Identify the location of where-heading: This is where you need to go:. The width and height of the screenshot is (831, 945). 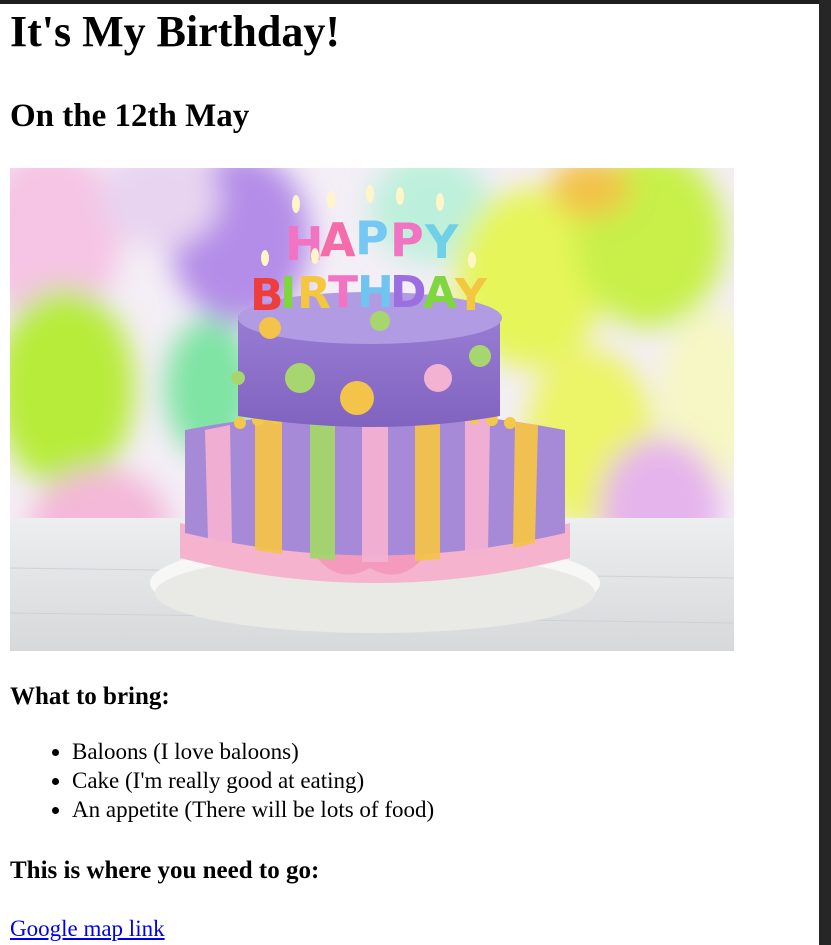
(165, 870).